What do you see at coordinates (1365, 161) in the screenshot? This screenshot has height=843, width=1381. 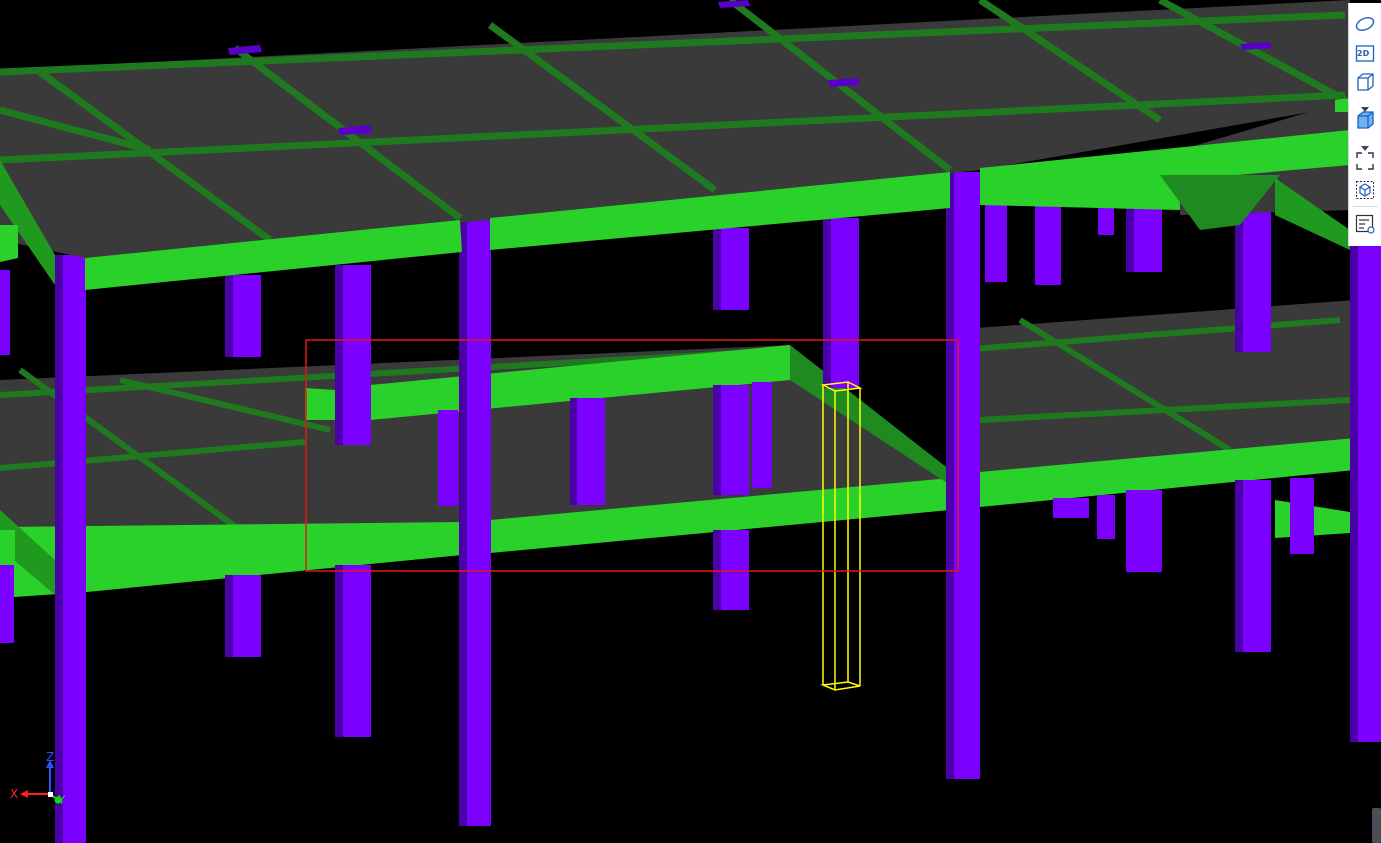 I see `zoom-extents-icon` at bounding box center [1365, 161].